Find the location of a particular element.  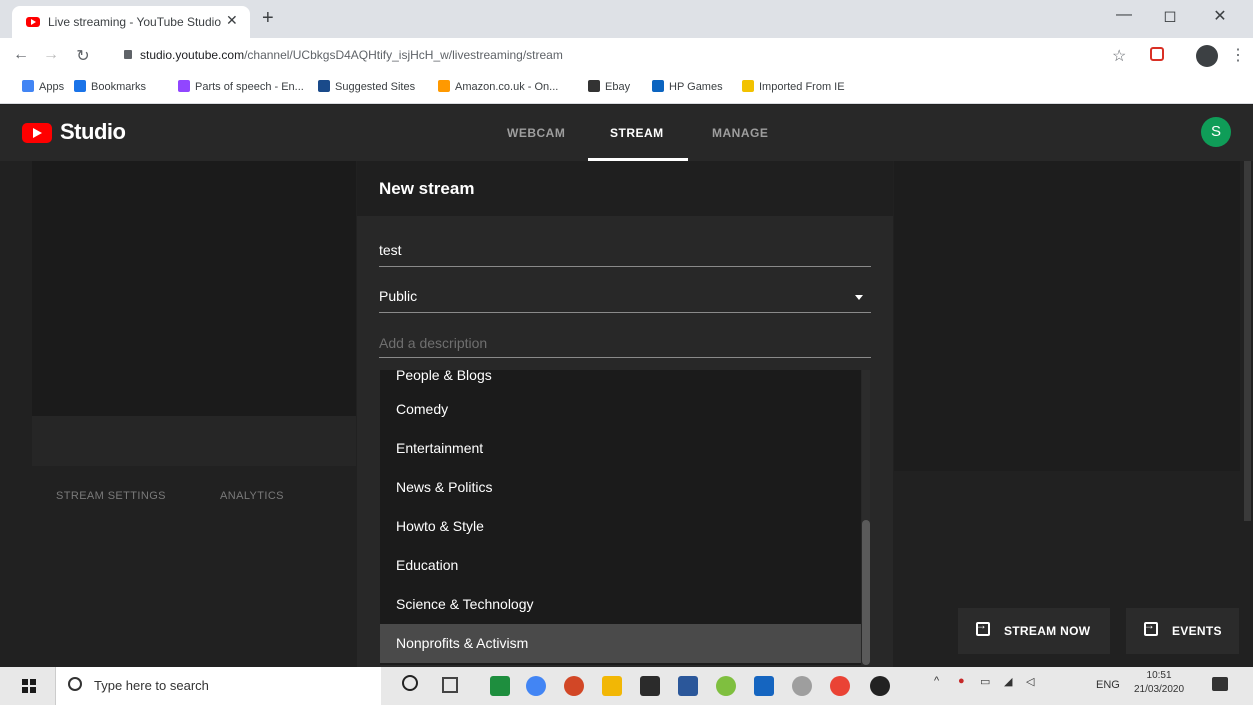

category-option-label: Comedy is located at coordinates (422, 409).